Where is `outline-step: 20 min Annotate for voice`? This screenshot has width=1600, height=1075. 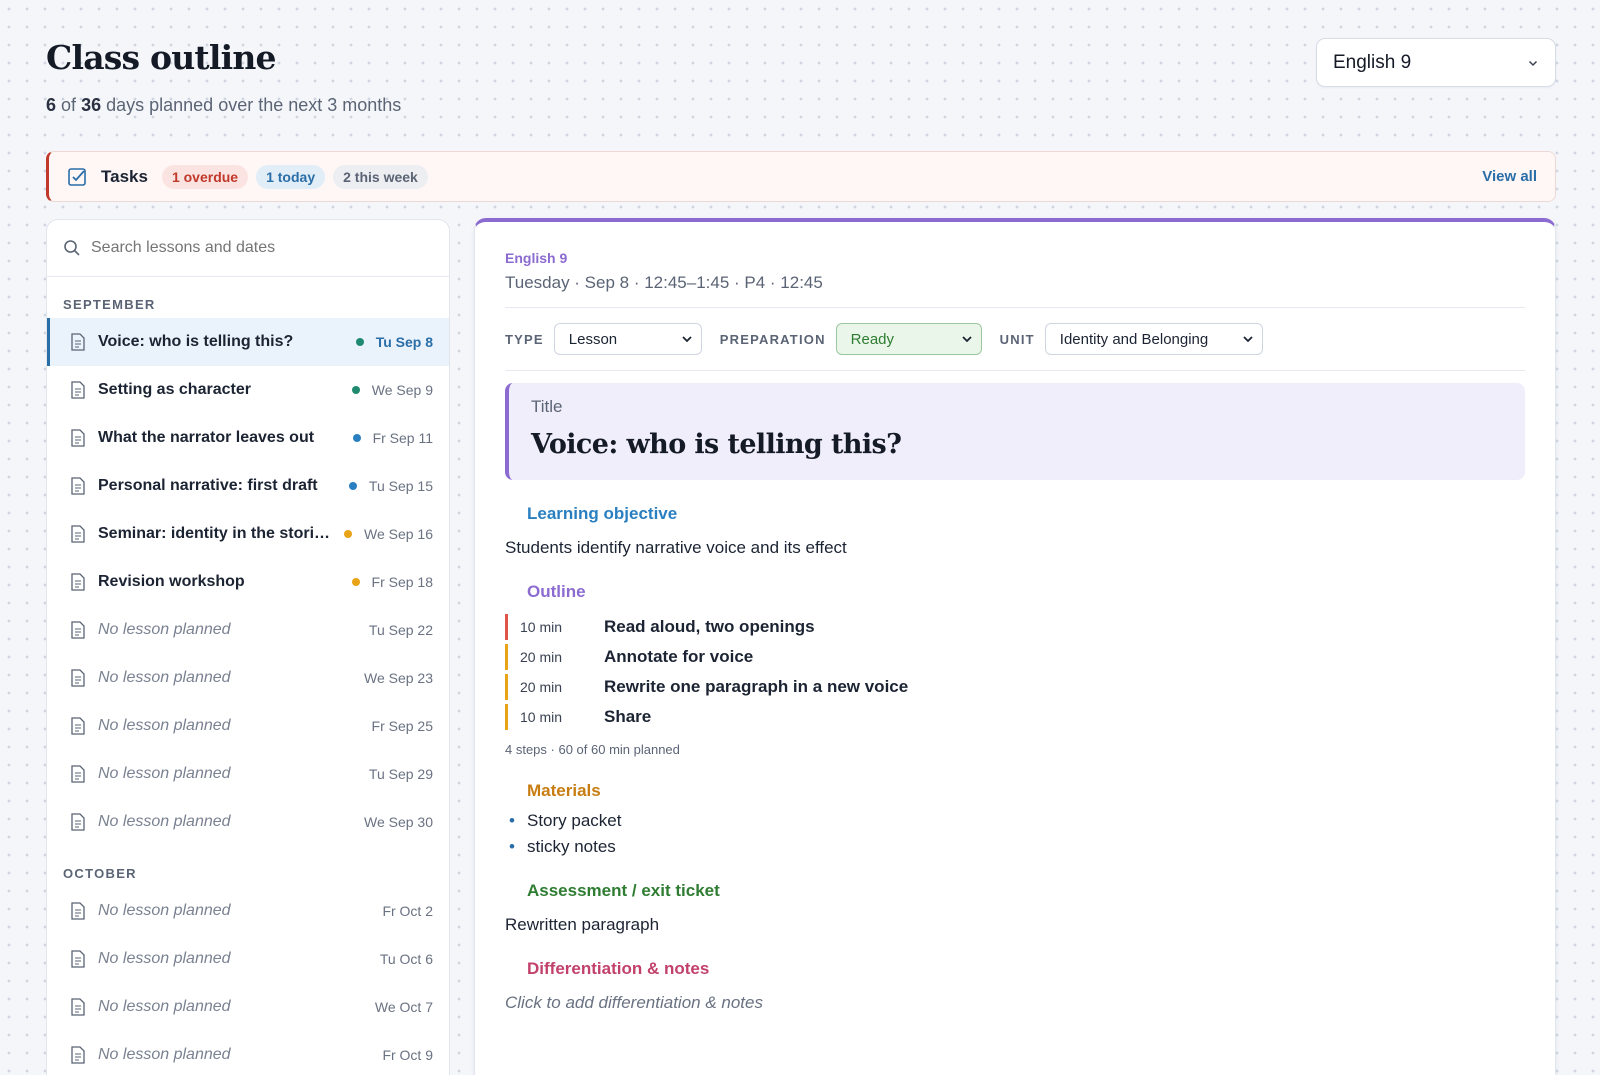 outline-step: 20 min Annotate for voice is located at coordinates (1015, 657).